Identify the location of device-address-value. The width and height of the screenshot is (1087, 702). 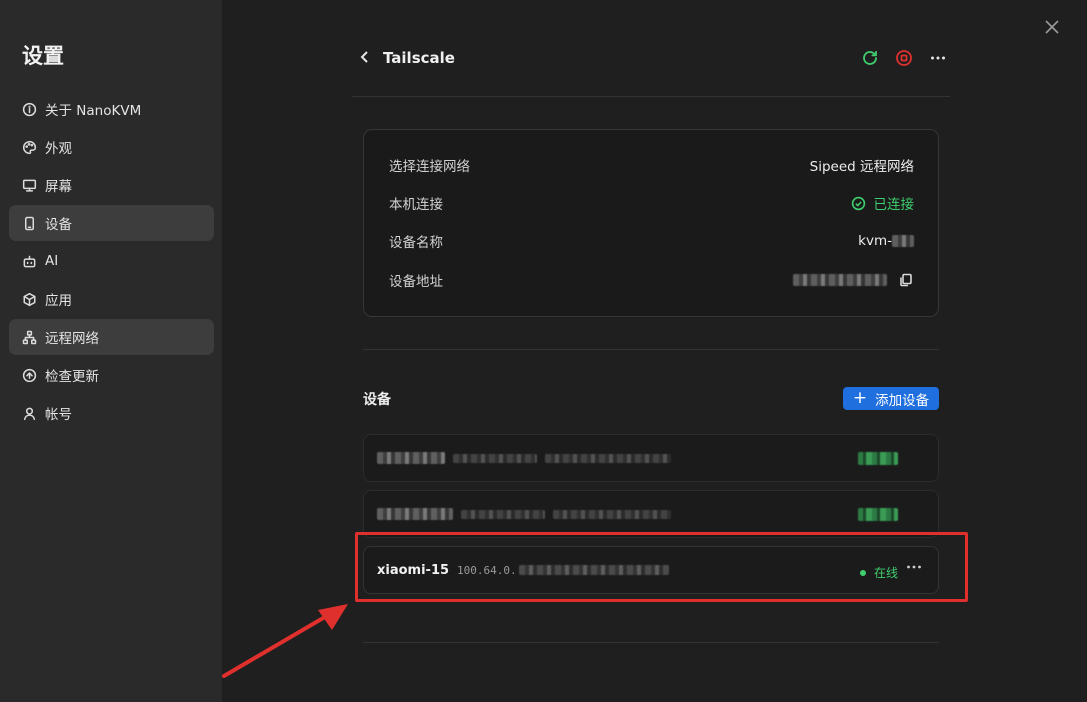
(853, 280).